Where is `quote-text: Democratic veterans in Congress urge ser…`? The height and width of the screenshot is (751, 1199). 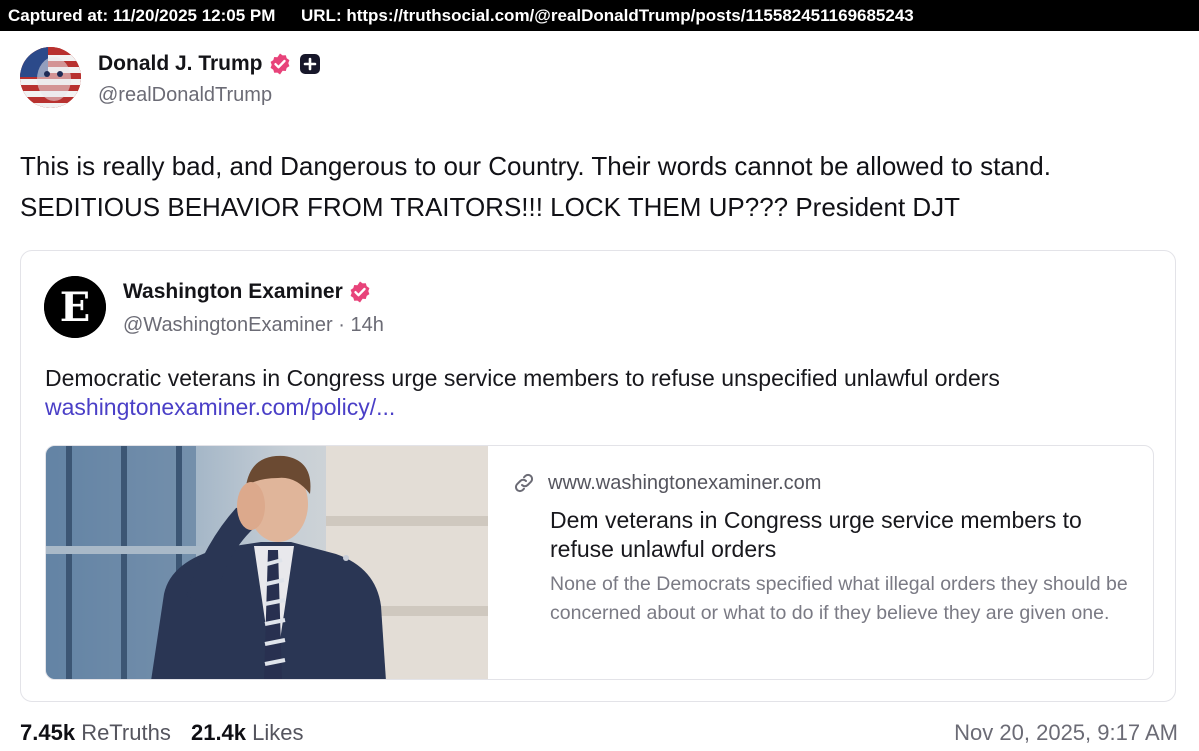
quote-text: Democratic veterans in Congress urge ser… is located at coordinates (522, 378).